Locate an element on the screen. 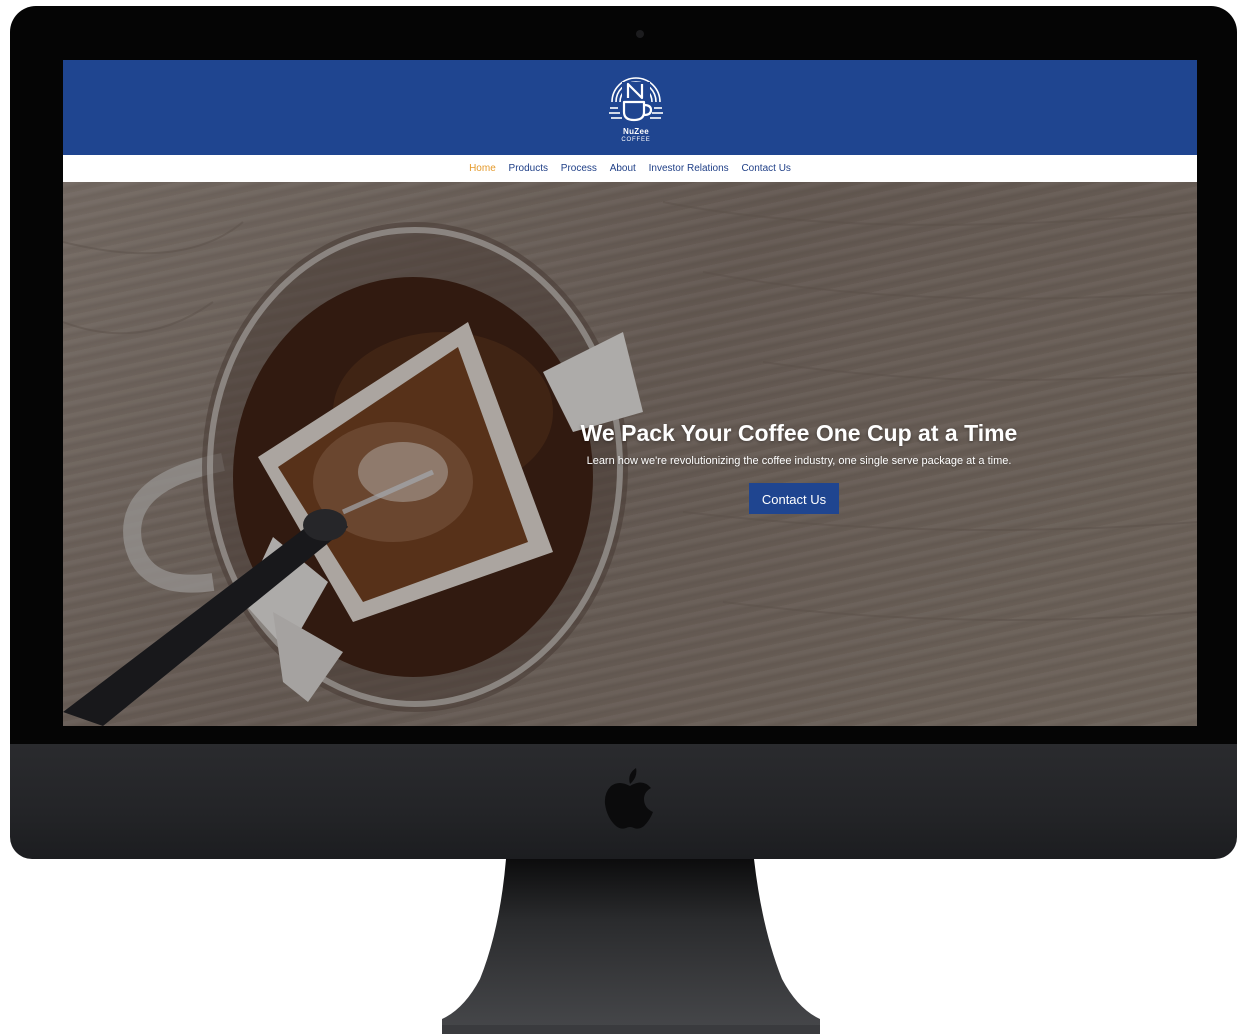  nav-item-home: Home is located at coordinates (482, 168).